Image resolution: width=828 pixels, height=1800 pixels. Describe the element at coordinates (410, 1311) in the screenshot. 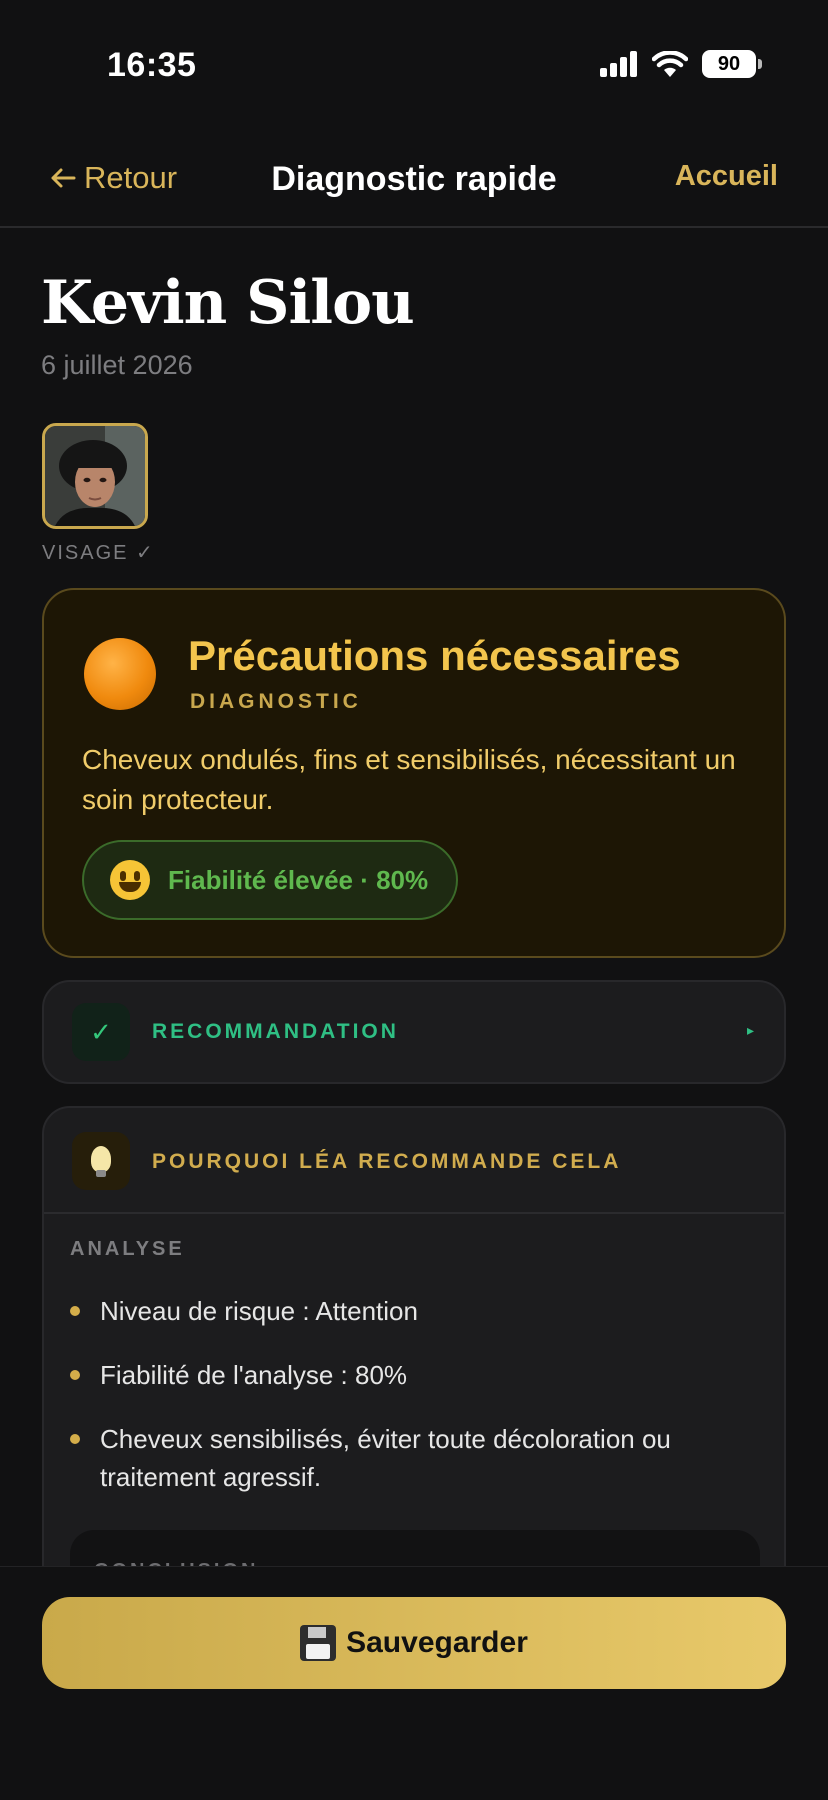

I see `list-item: Niveau de risque : Attention` at that location.